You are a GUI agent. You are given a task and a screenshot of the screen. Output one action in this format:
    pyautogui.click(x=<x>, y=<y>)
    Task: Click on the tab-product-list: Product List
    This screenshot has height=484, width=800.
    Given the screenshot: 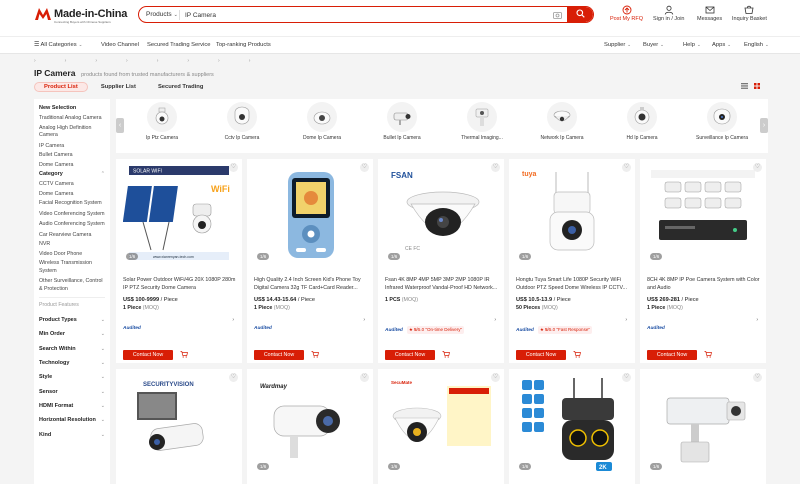 What is the action you would take?
    pyautogui.click(x=61, y=87)
    